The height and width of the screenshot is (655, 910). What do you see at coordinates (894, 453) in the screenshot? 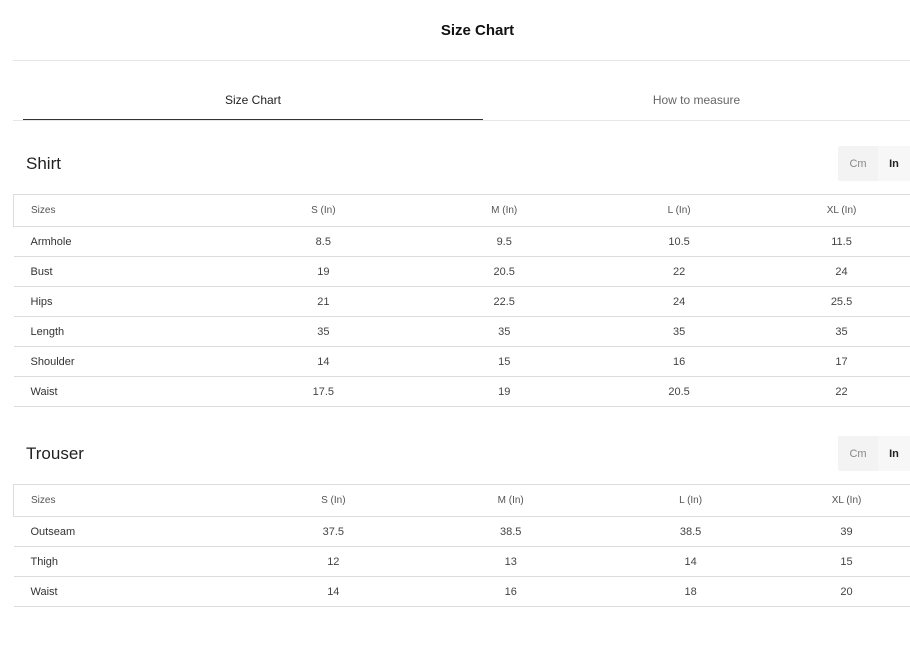
I see `trouser-unit-in-button: In` at bounding box center [894, 453].